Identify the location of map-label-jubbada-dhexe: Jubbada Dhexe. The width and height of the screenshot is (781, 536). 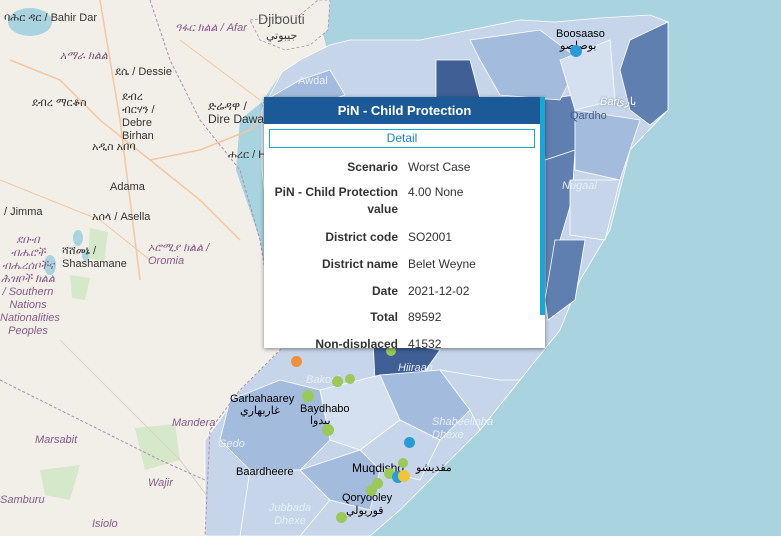
(290, 514).